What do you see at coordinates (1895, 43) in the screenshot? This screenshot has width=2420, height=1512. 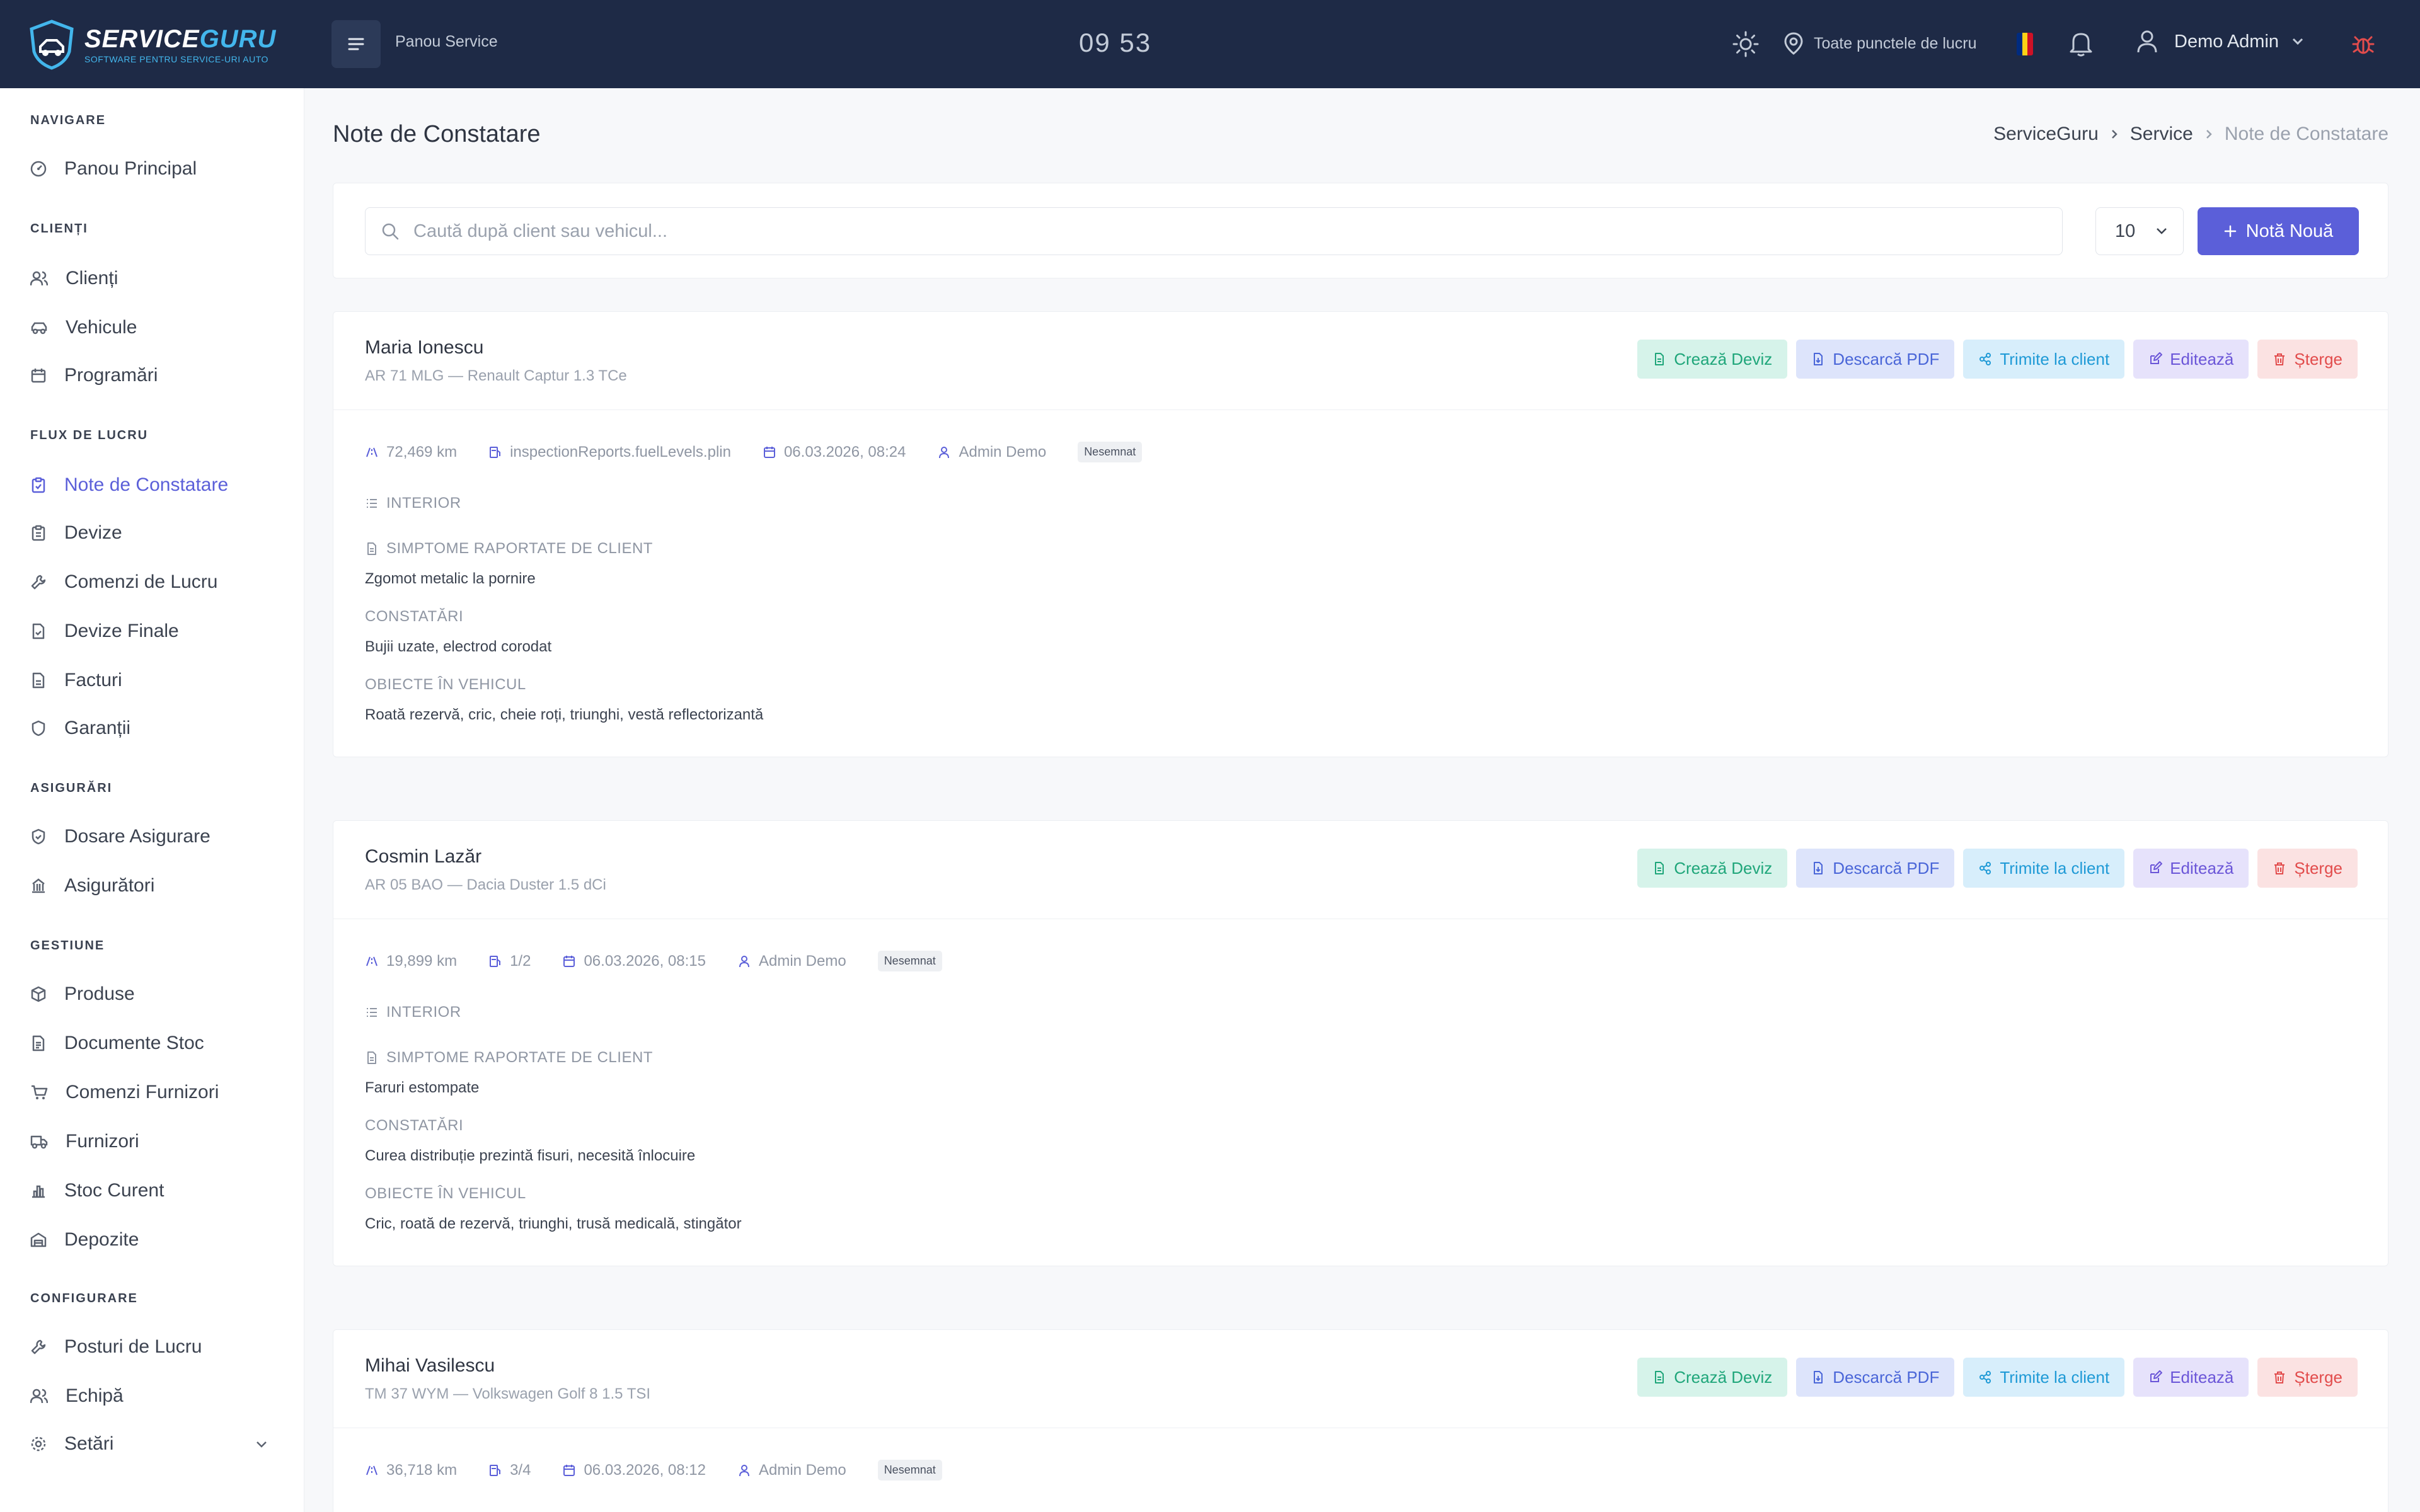 I see `location-label: Toate punctele de lucru` at bounding box center [1895, 43].